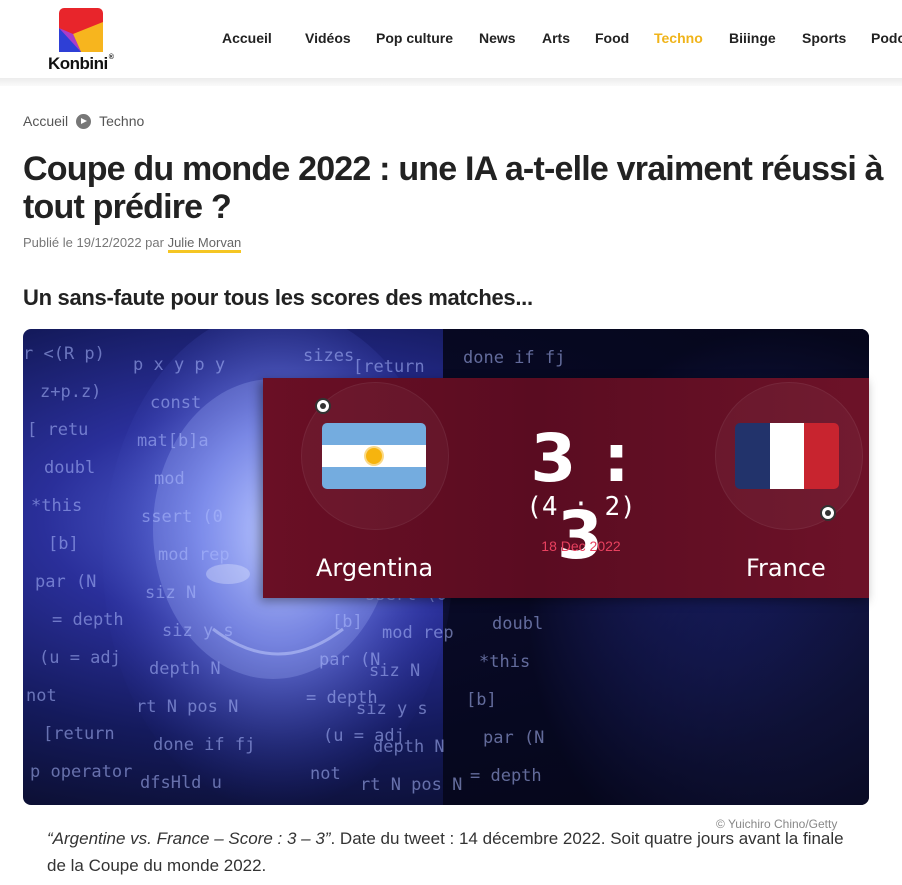  I want to click on code-glyph-text: (u = adj, so click(80, 658).